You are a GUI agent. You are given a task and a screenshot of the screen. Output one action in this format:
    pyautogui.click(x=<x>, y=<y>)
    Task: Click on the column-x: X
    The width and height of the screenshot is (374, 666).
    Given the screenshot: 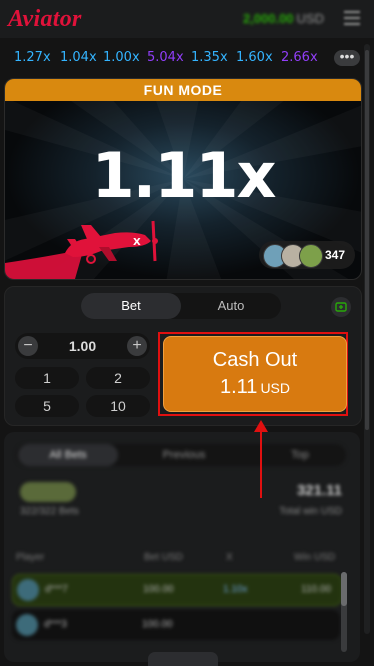 What is the action you would take?
    pyautogui.click(x=229, y=557)
    